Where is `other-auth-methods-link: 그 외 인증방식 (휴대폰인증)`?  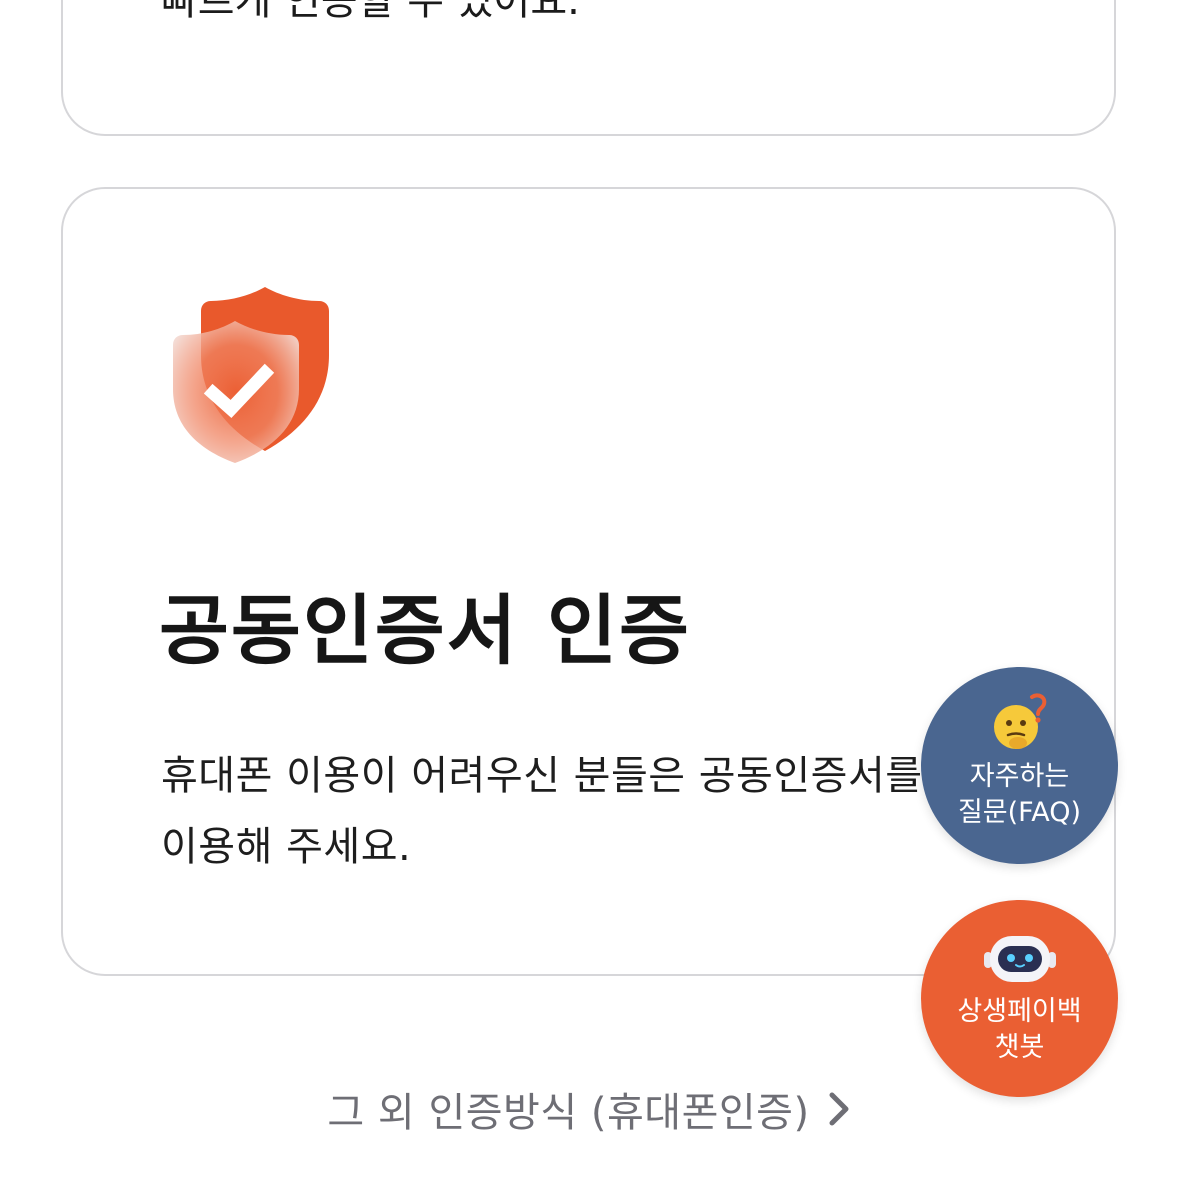 other-auth-methods-link: 그 외 인증방식 (휴대폰인증) is located at coordinates (589, 1109).